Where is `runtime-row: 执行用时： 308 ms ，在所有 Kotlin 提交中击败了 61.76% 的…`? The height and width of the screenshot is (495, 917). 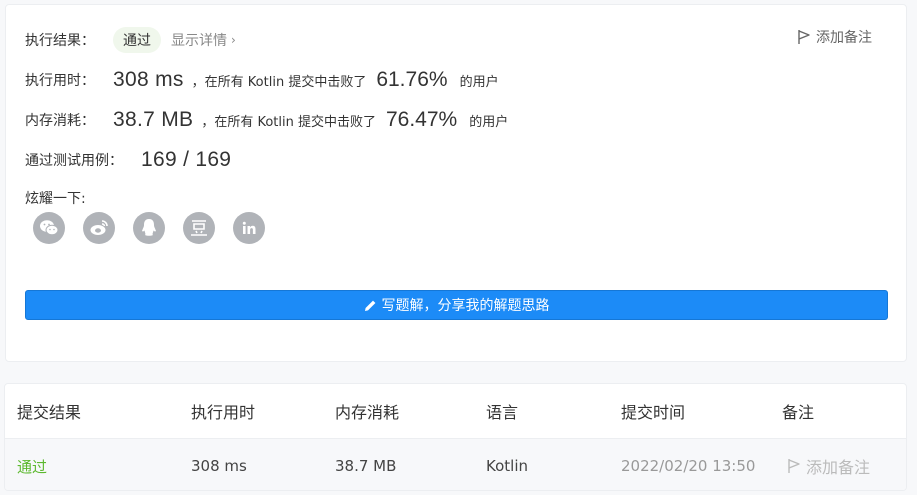
runtime-row: 执行用时： 308 ms ，在所有 Kotlin 提交中击败了 61.76% 的… is located at coordinates (262, 80).